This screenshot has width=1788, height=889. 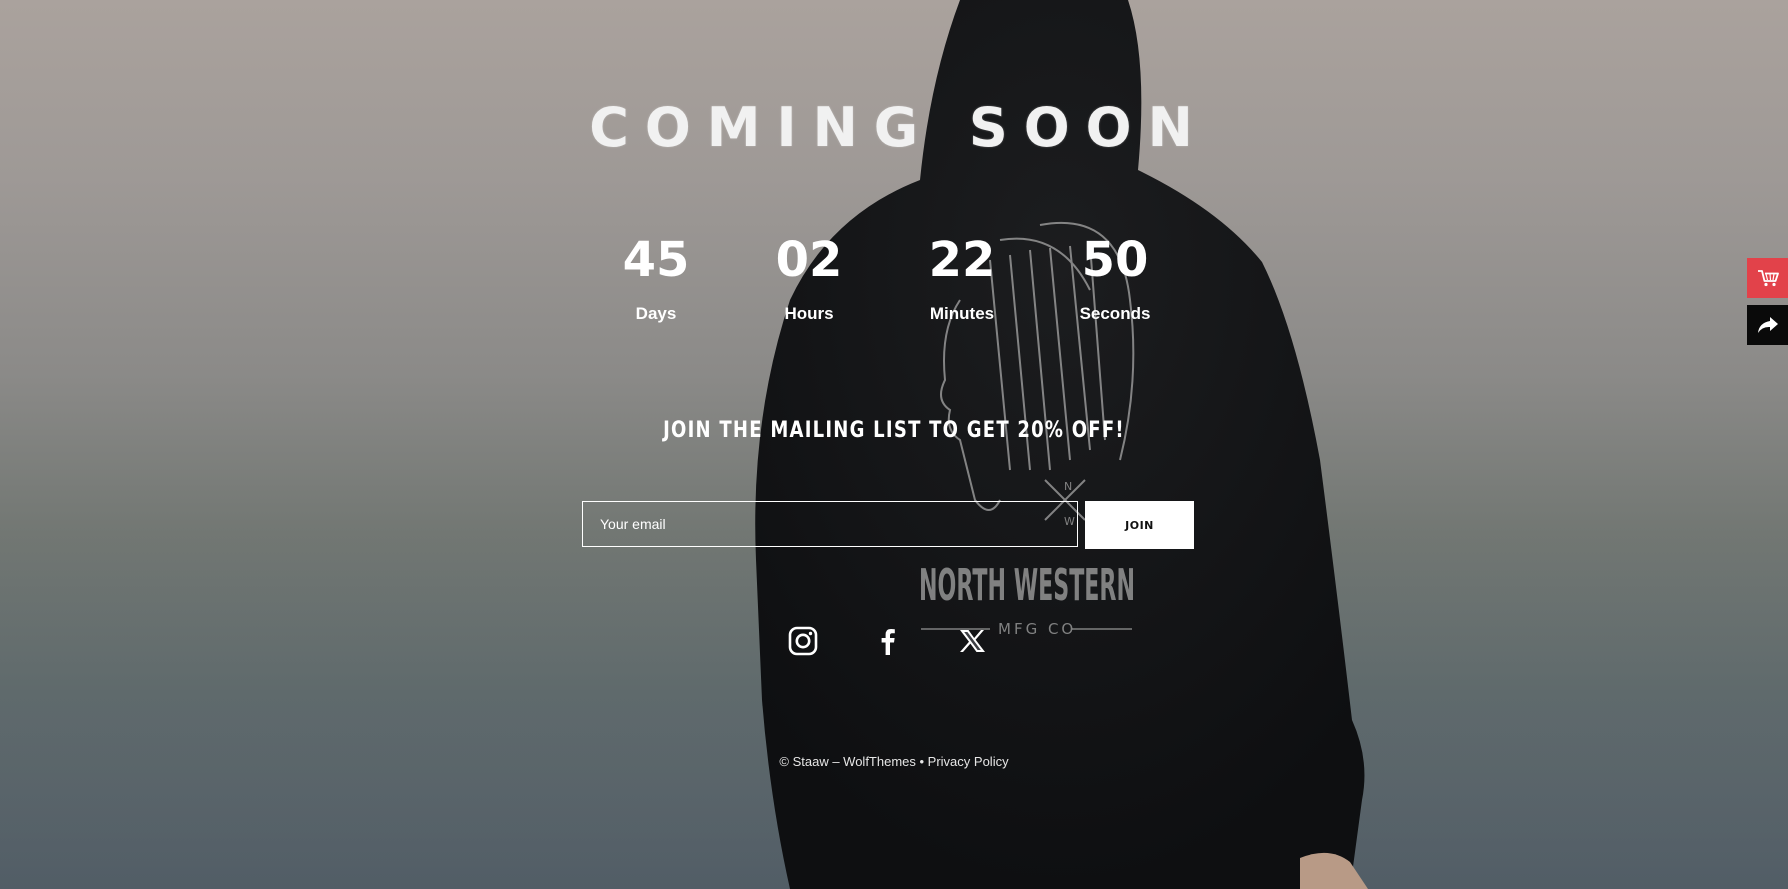 What do you see at coordinates (962, 260) in the screenshot?
I see `countdown-minutes-value: 22` at bounding box center [962, 260].